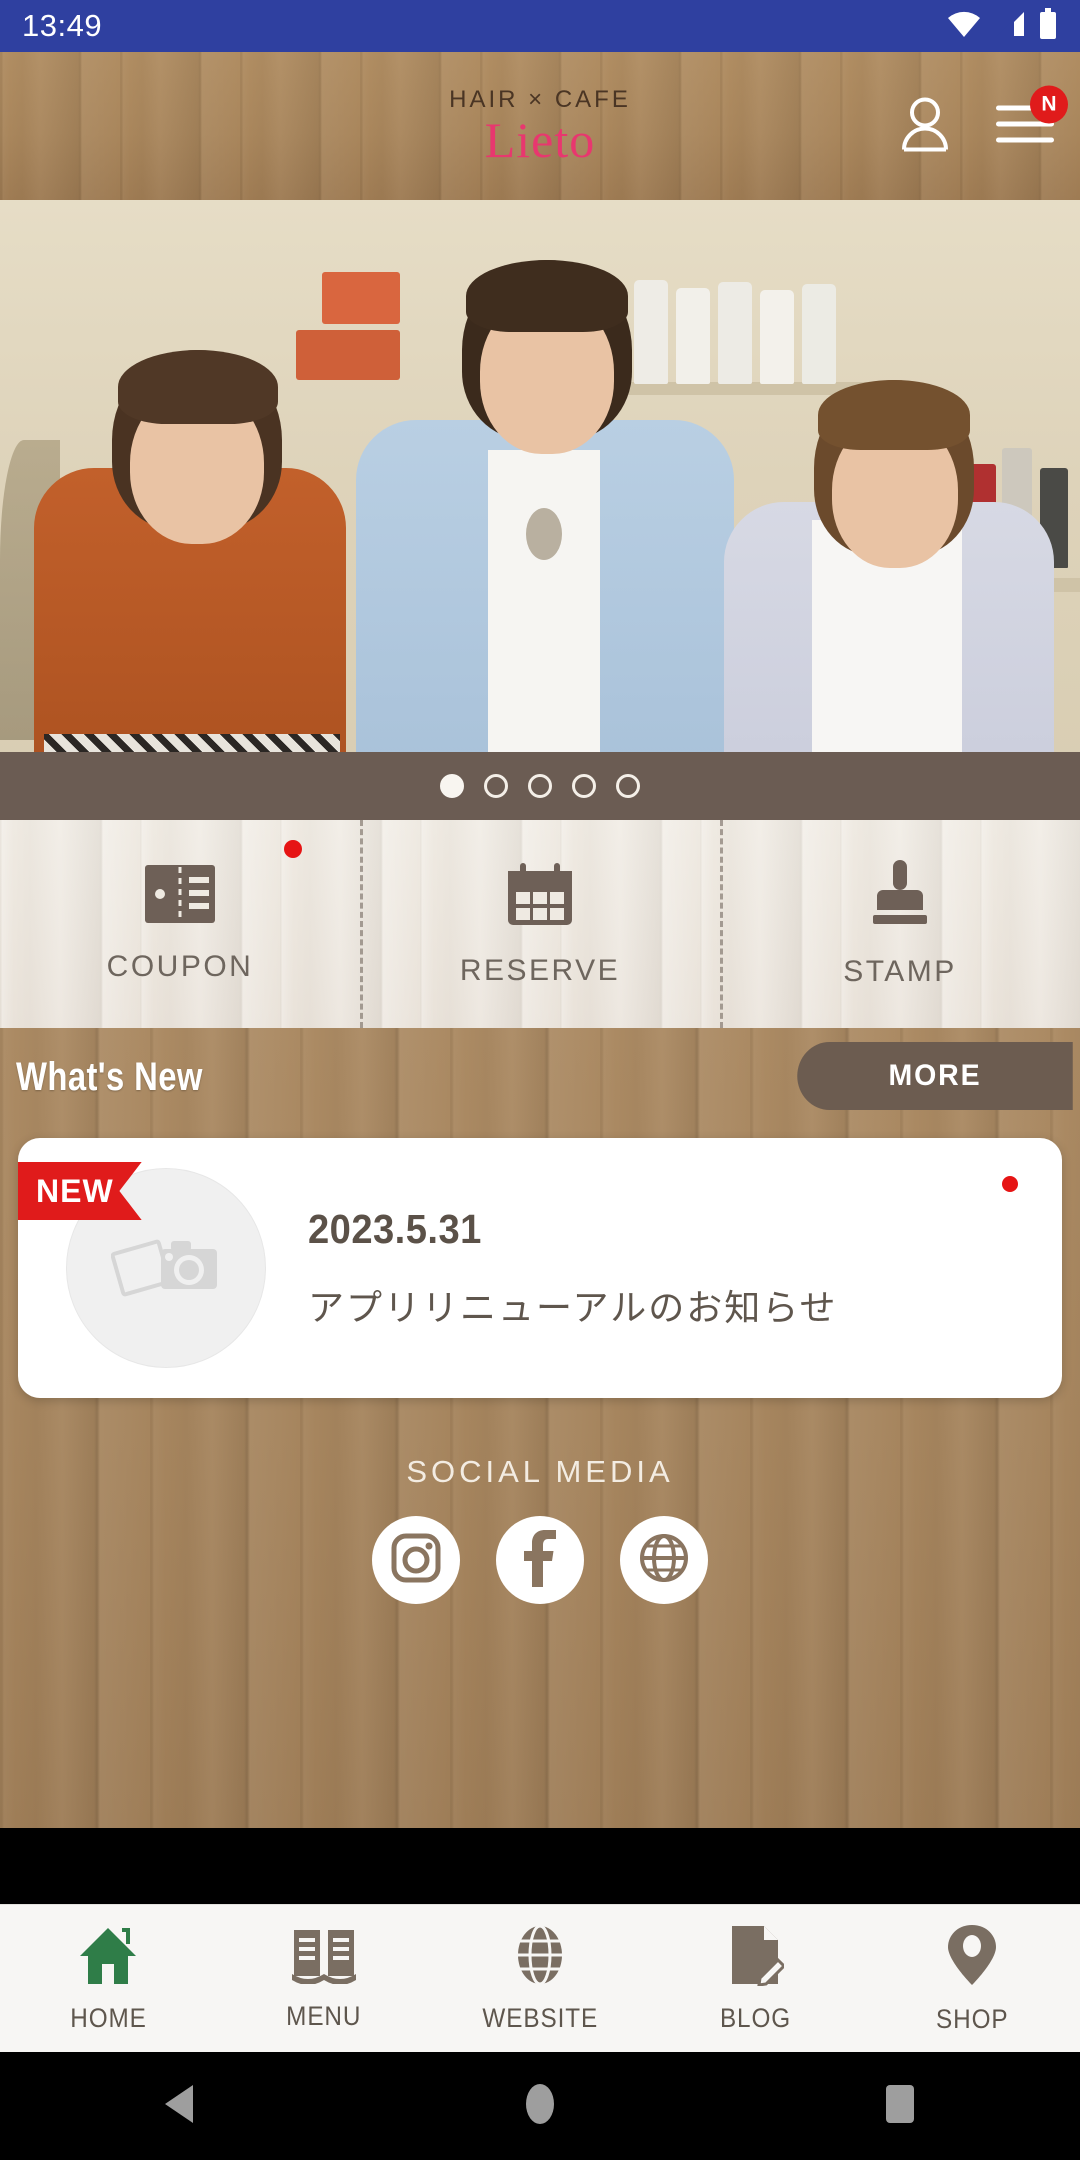 The width and height of the screenshot is (1080, 2160). I want to click on book-icon, so click(324, 1957).